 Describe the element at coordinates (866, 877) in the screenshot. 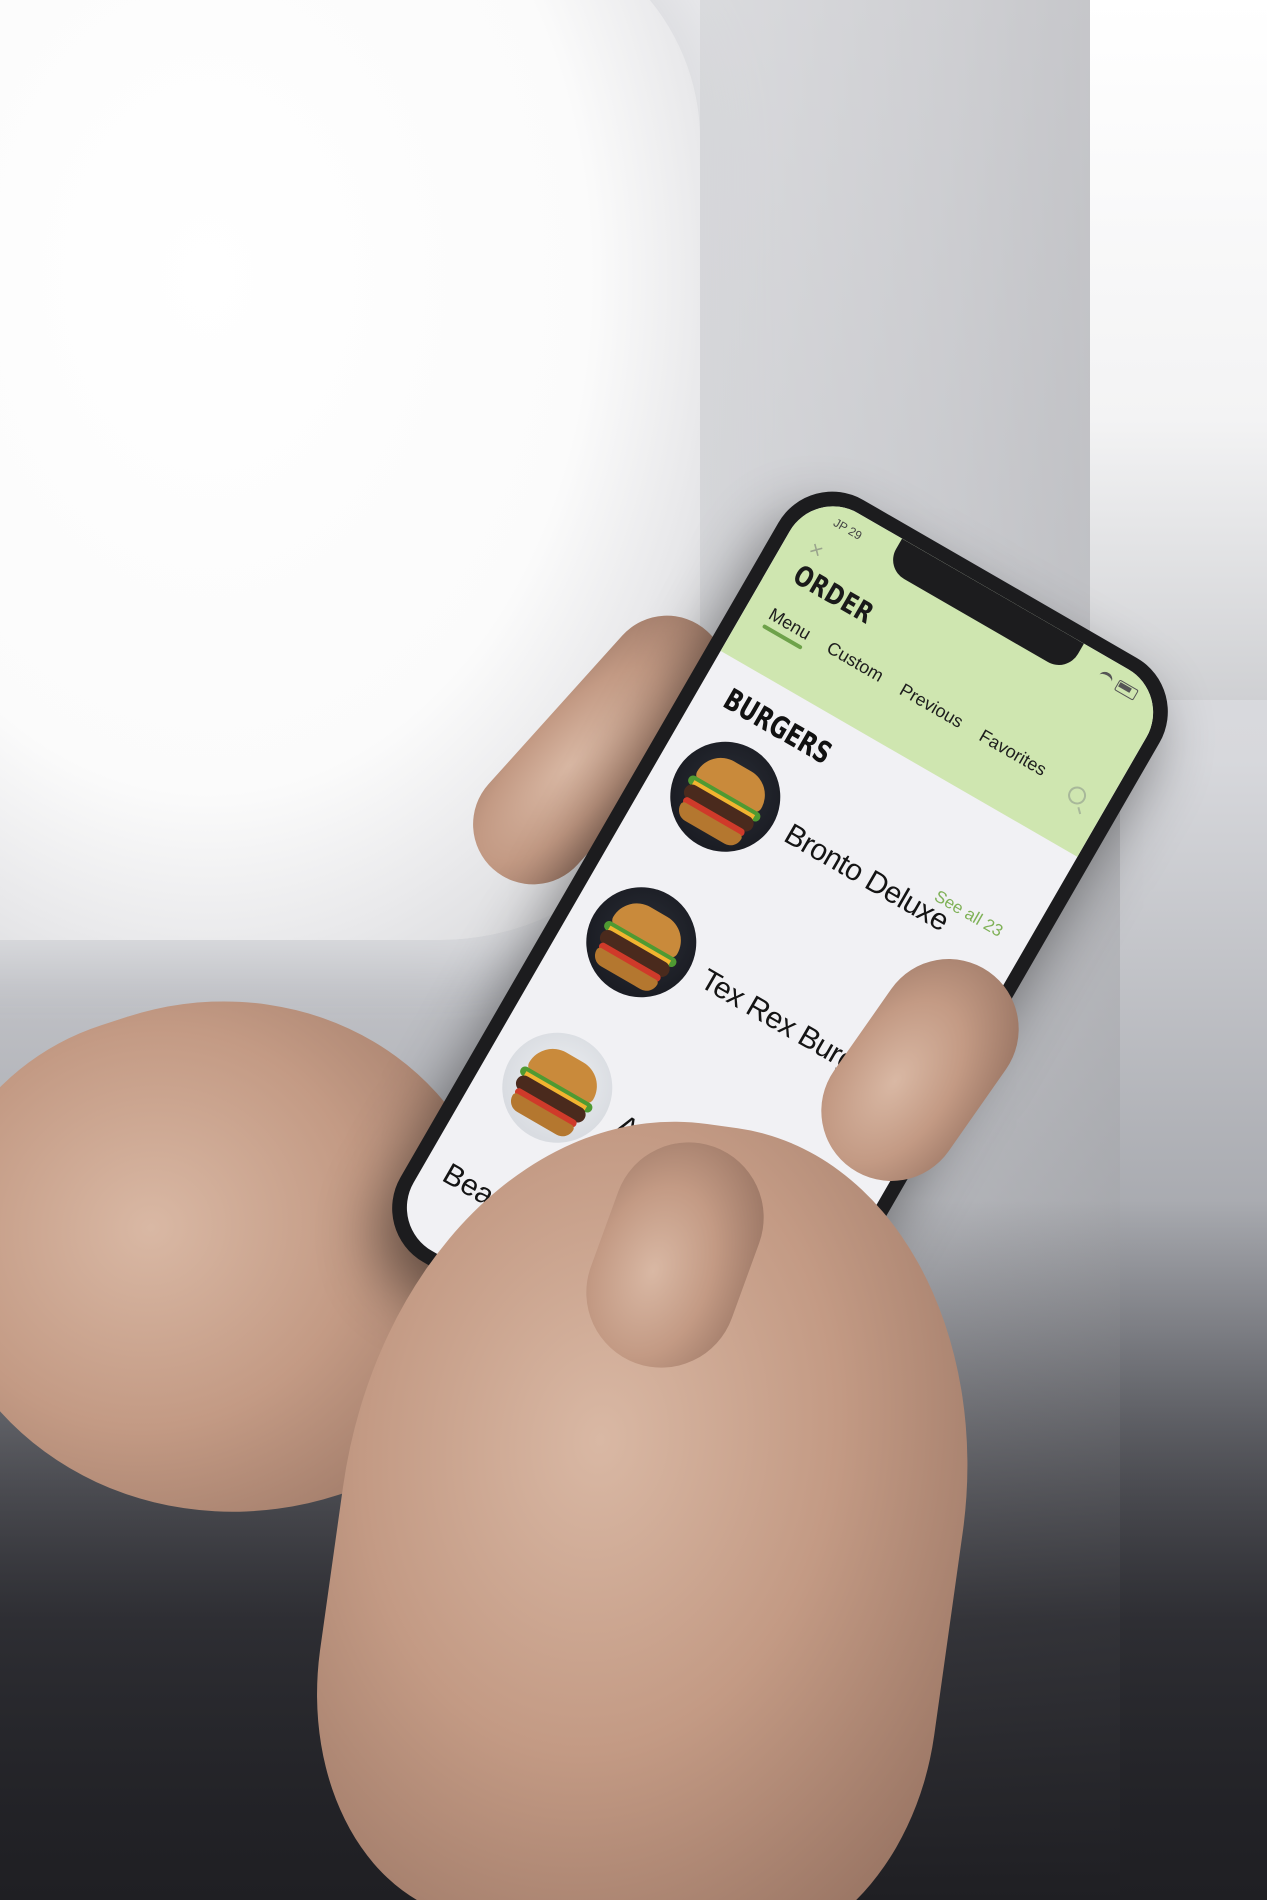

I see `menu-item-name: Bronto Deluxe` at that location.